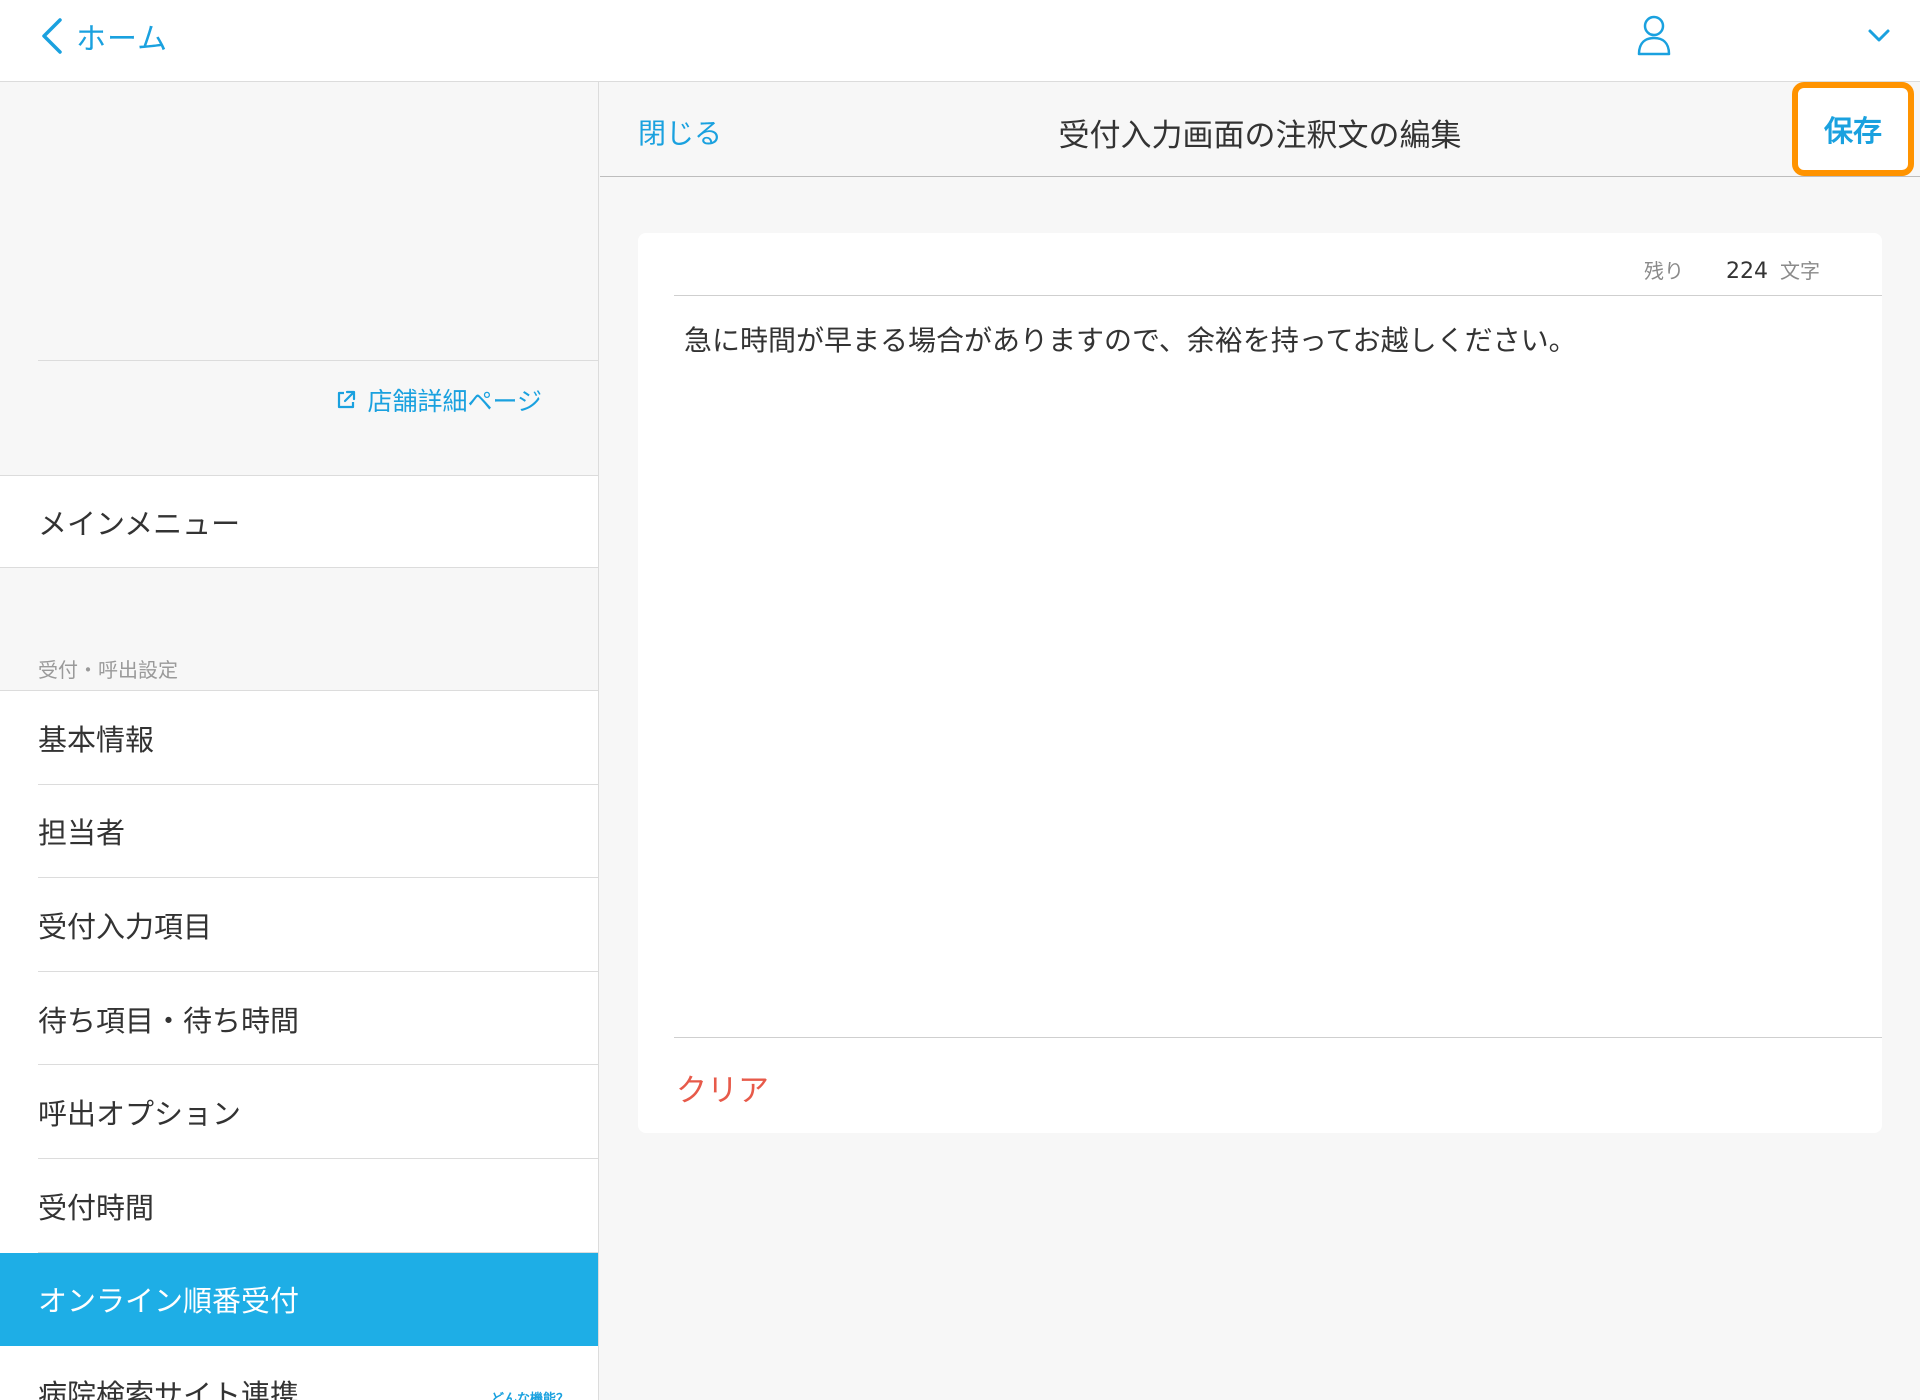 This screenshot has height=1400, width=1920. I want to click on sidebar-item-basic-info: 基本情報, so click(299, 738).